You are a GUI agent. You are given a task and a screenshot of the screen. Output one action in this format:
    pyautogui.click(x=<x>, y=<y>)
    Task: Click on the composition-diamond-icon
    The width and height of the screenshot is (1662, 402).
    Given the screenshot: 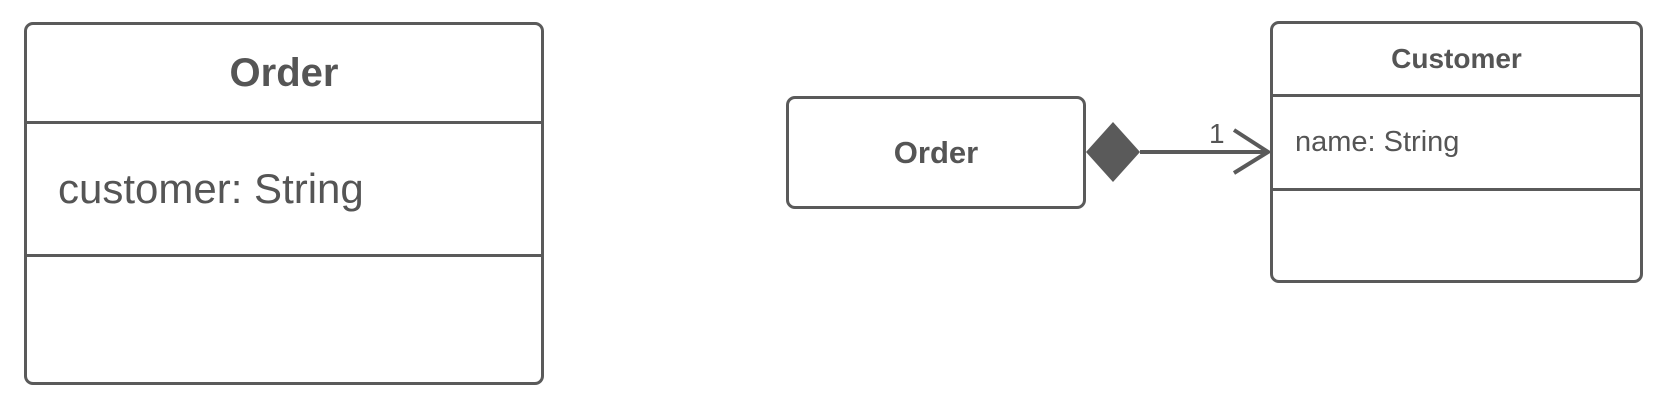 What is the action you would take?
    pyautogui.click(x=1113, y=152)
    